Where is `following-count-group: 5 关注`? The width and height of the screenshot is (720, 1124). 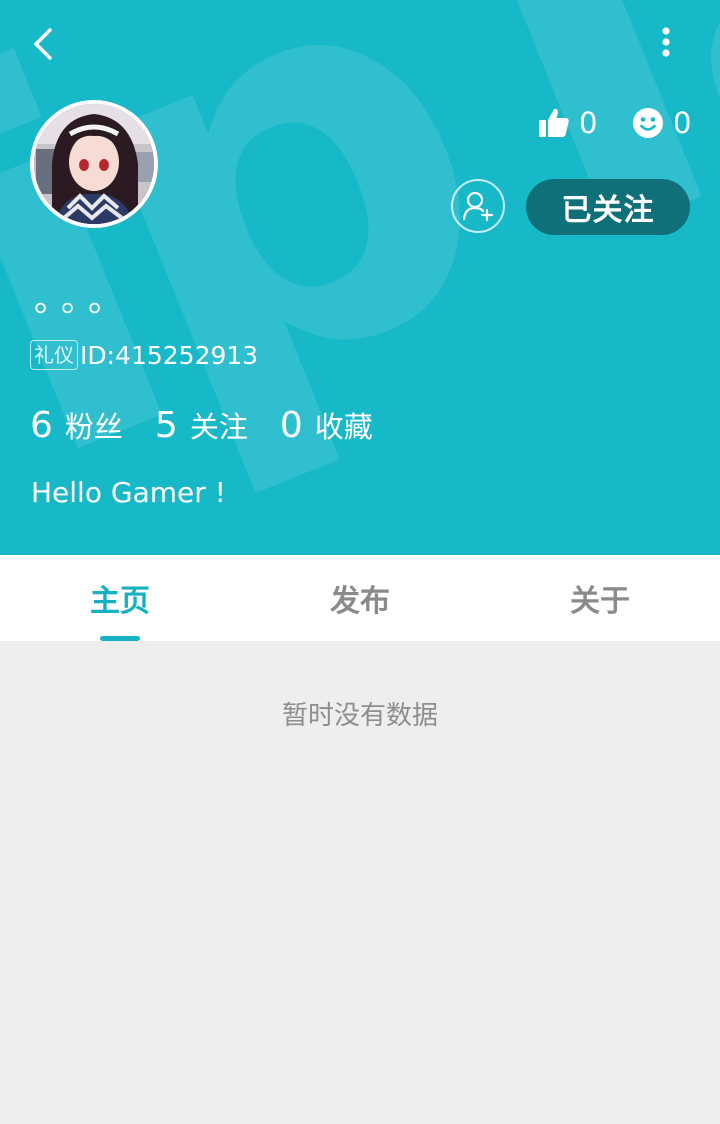 following-count-group: 5 关注 is located at coordinates (201, 425).